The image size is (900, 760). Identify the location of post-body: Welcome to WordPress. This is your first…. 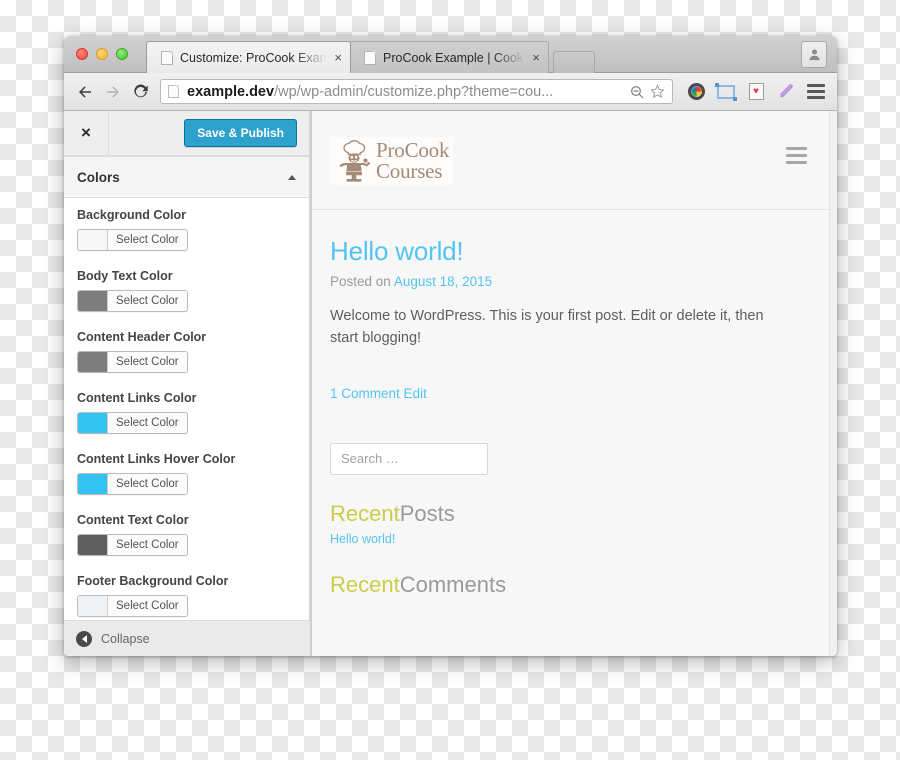
(547, 327).